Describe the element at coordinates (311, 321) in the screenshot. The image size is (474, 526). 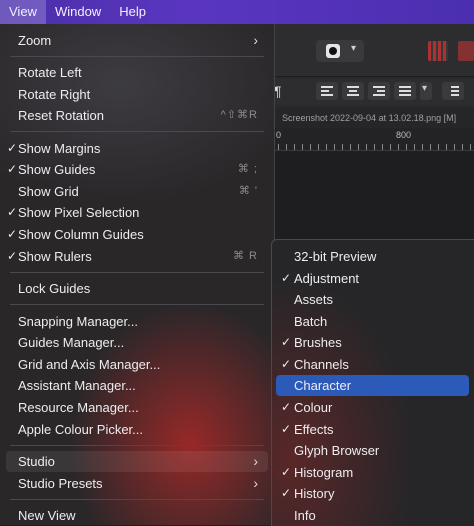
I see `menu-item-label: Batch` at that location.